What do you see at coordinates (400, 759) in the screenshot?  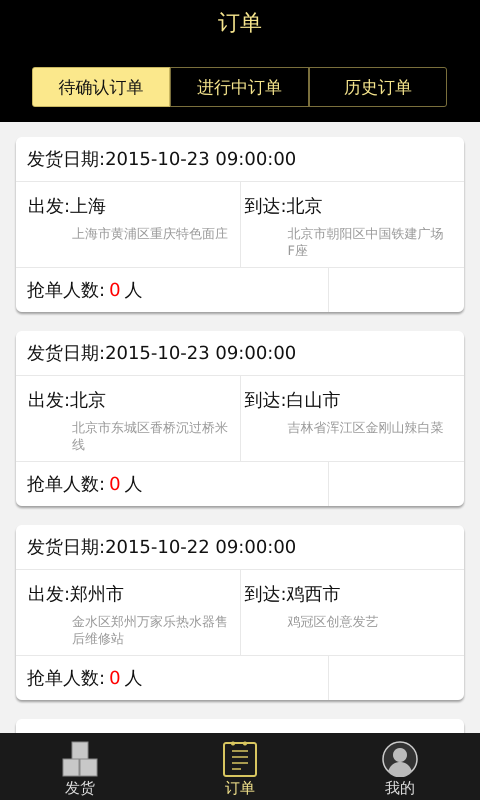 I see `avatar-icon` at bounding box center [400, 759].